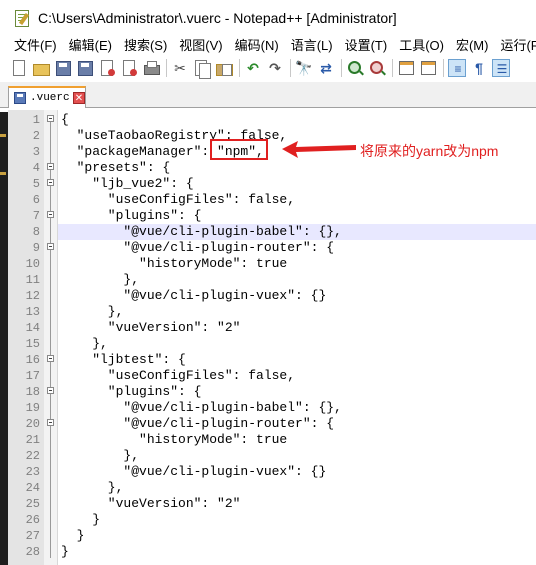  Describe the element at coordinates (272, 248) in the screenshot. I see `code-line: 9 "@vue/cli-plugin-router": {` at that location.